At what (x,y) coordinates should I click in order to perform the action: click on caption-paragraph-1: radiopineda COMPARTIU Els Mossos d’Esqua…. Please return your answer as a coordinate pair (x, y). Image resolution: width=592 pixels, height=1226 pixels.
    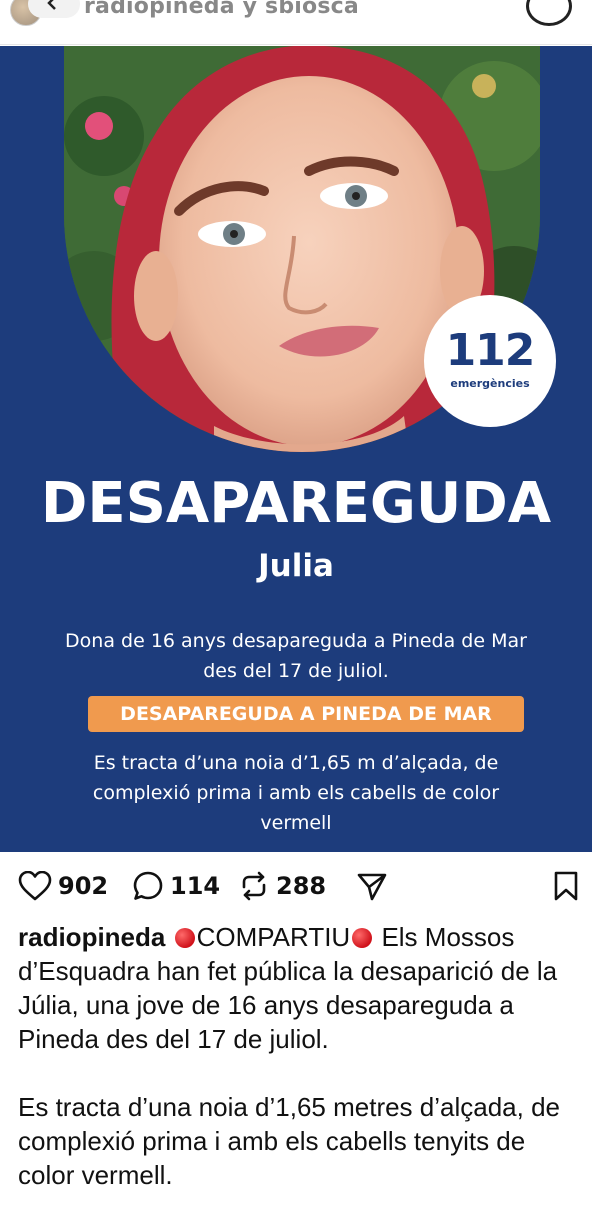
    Looking at the image, I should click on (301, 988).